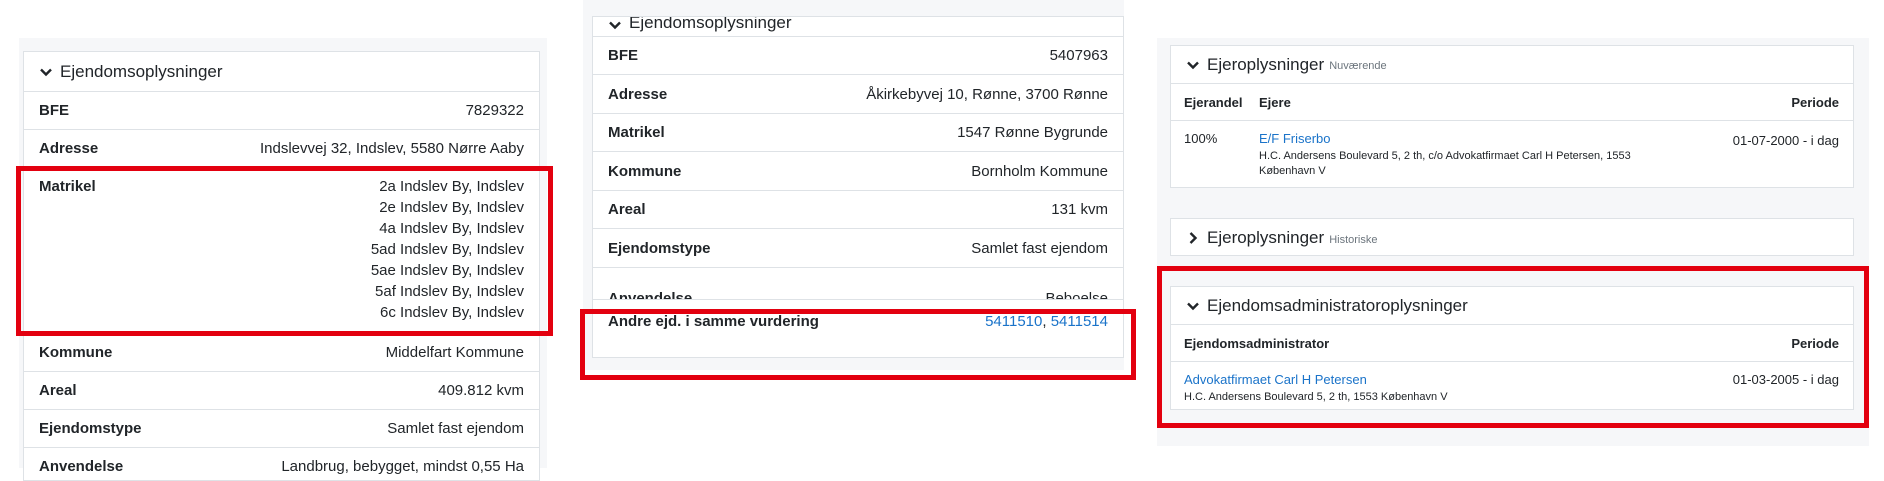  Describe the element at coordinates (281, 353) in the screenshot. I see `left-row-kommune: Kommune Middelfart Kommune` at that location.